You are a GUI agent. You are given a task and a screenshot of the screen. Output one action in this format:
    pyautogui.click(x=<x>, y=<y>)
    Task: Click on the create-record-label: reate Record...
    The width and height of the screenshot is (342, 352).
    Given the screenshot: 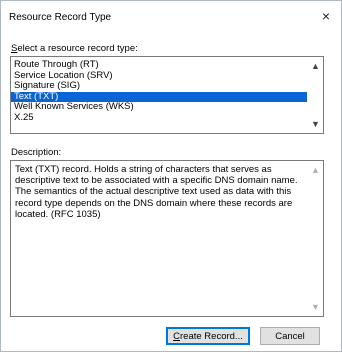 What is the action you would take?
    pyautogui.click(x=211, y=336)
    